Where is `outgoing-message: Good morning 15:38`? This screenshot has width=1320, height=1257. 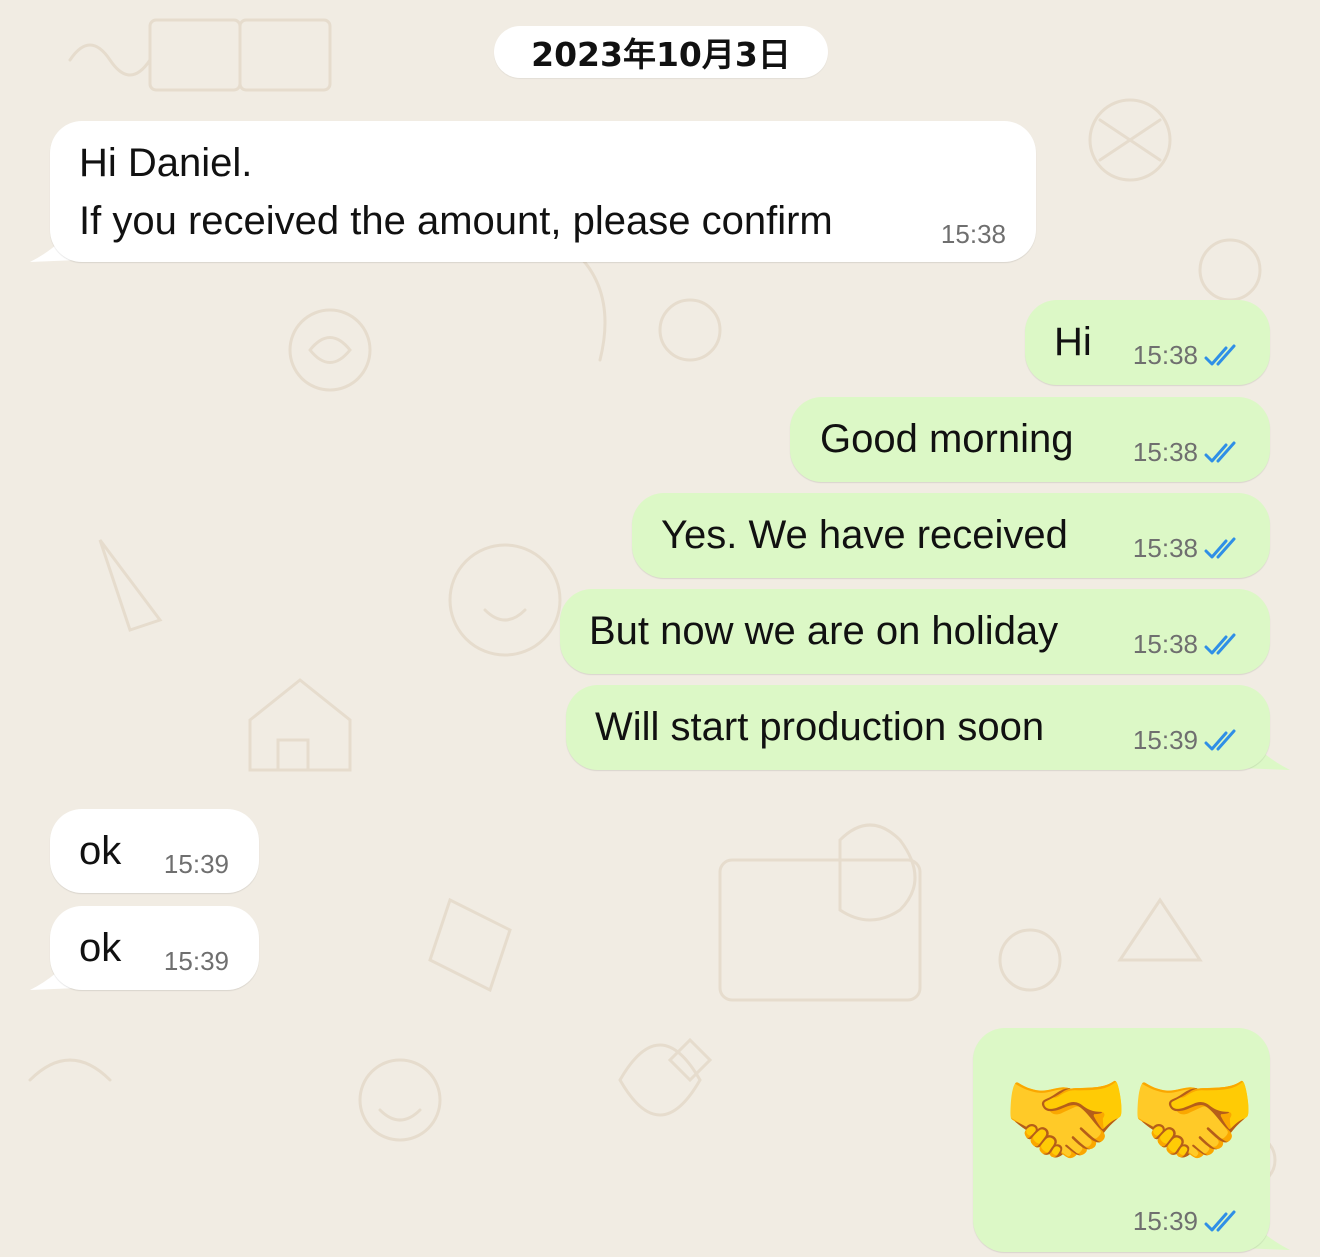 outgoing-message: Good morning 15:38 is located at coordinates (1030, 439).